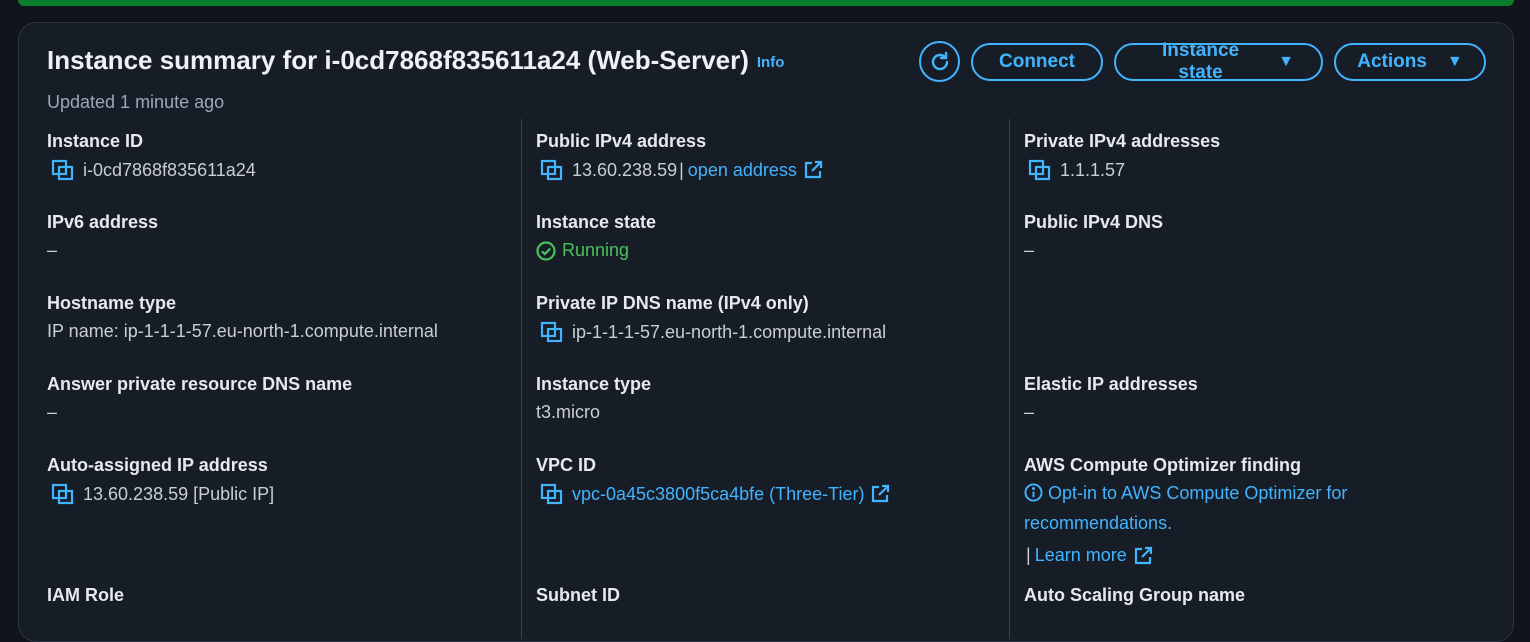 This screenshot has height=642, width=1530. What do you see at coordinates (621, 141) in the screenshot?
I see `field-label: Public IPv4 address` at bounding box center [621, 141].